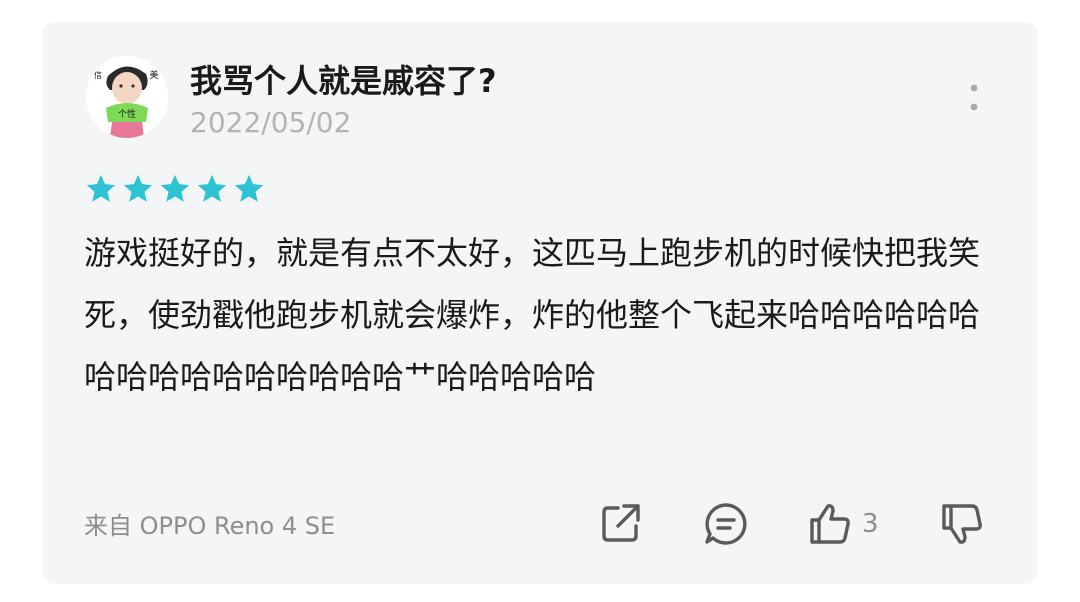 The image size is (1080, 602). I want to click on avatar-image: 个性 美 信, so click(127, 97).